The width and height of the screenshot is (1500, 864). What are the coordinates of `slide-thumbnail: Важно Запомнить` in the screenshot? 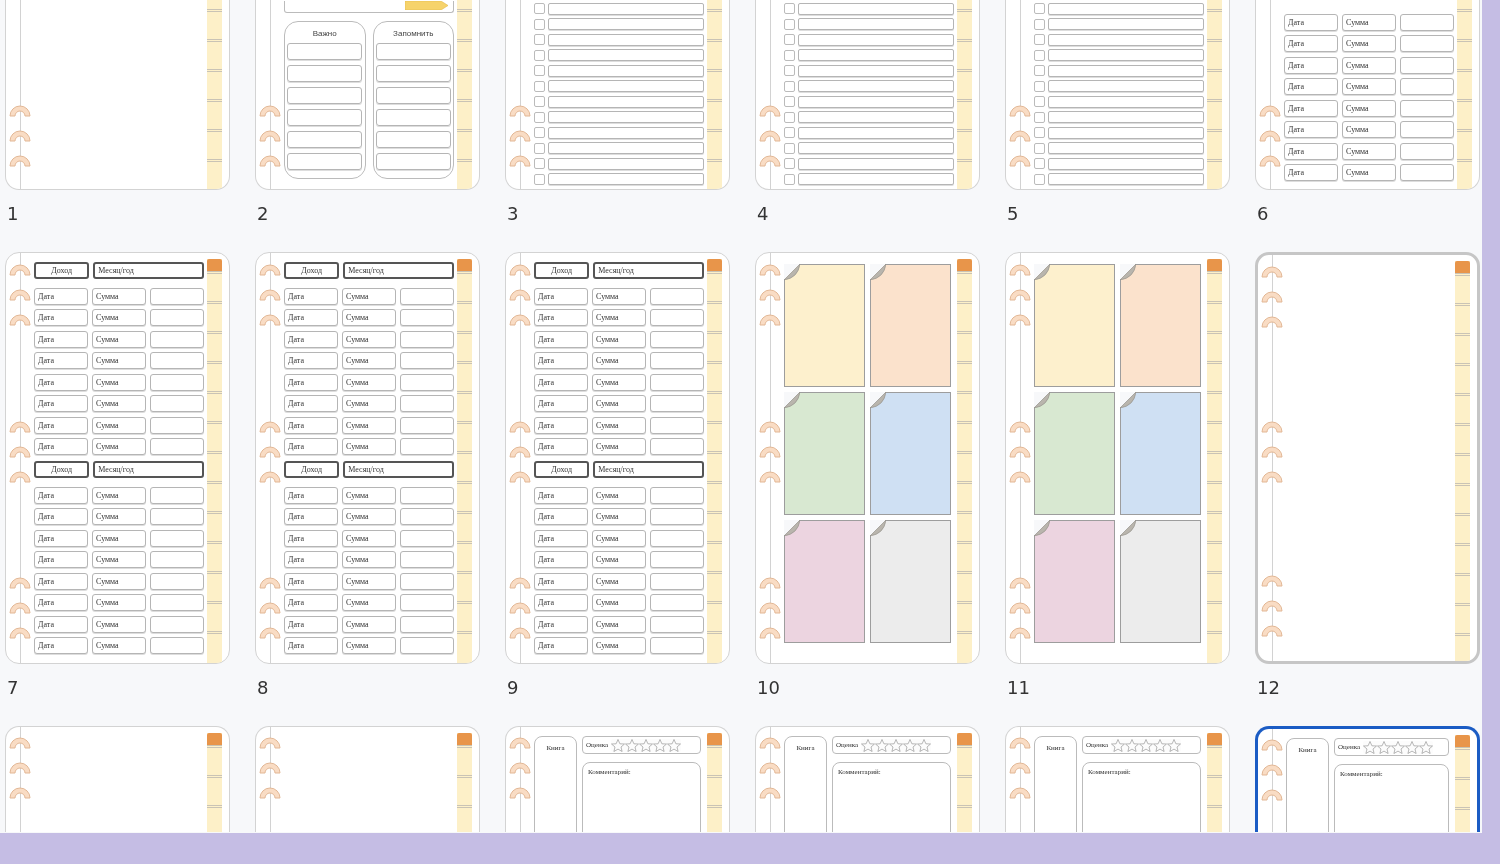 It's located at (367, 95).